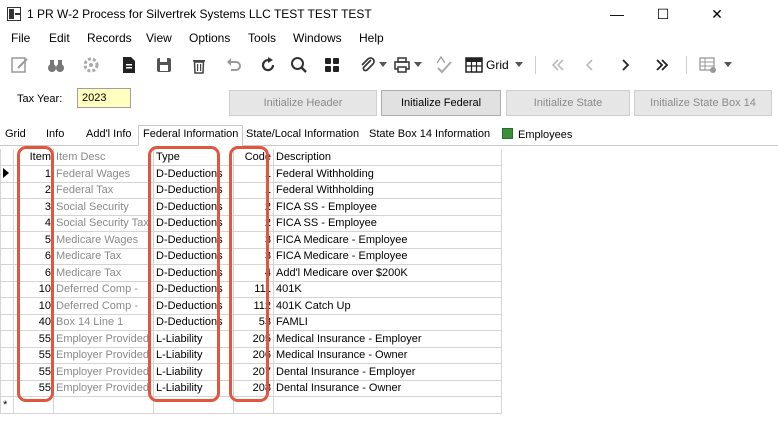  I want to click on new-row-marker: *, so click(7, 405).